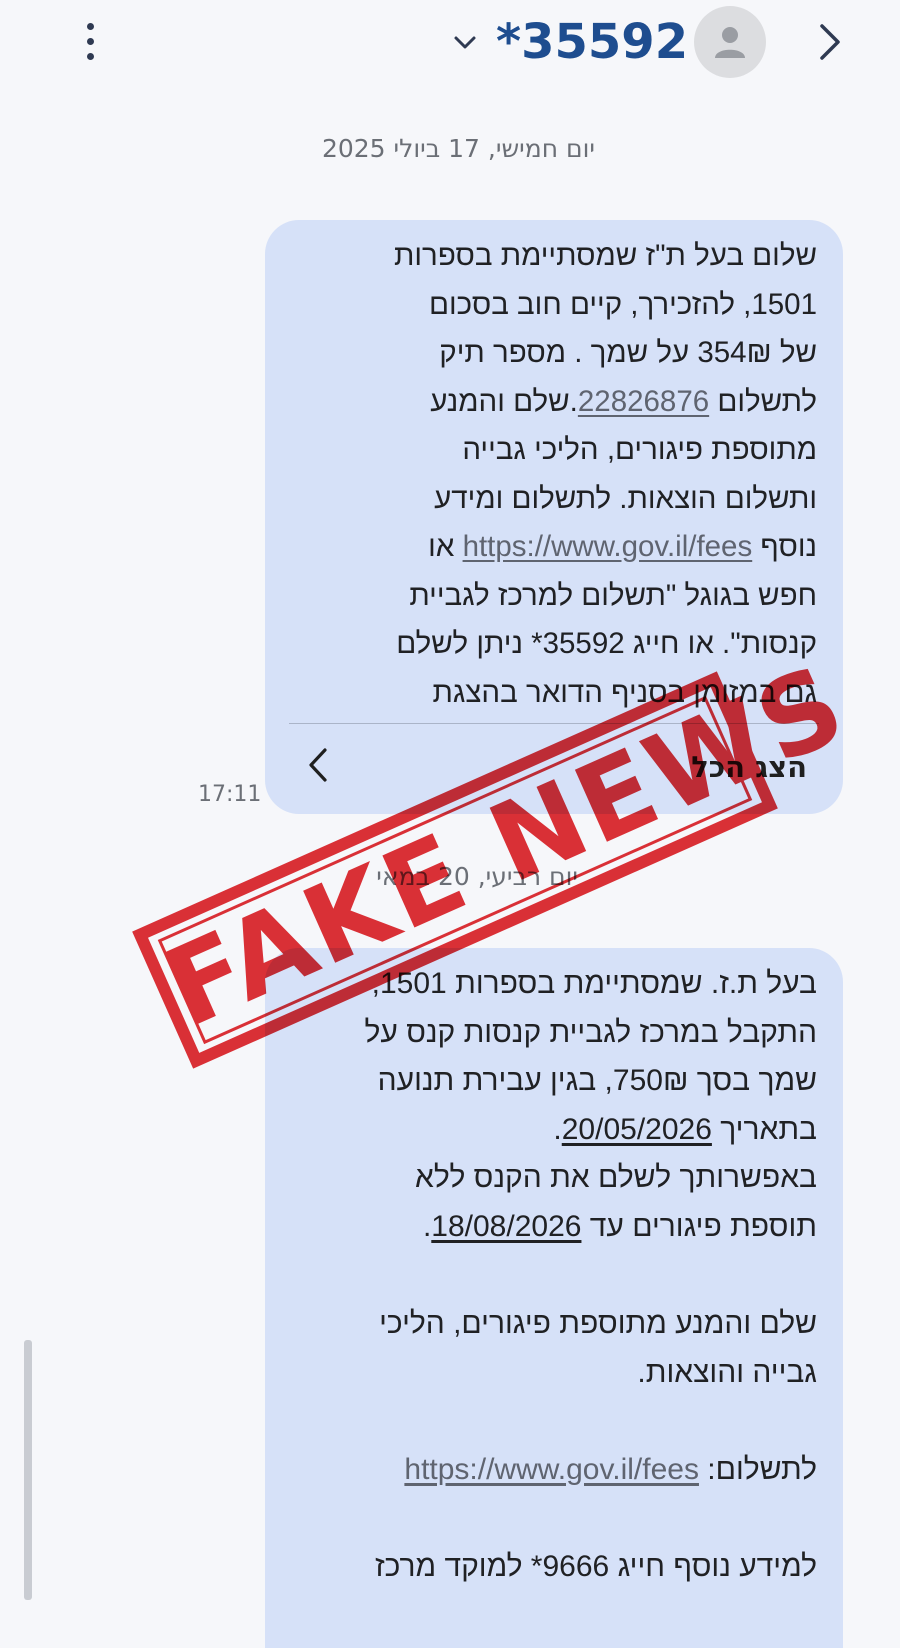 This screenshot has width=900, height=1648. What do you see at coordinates (727, 1372) in the screenshot?
I see `message-line: גבייה והוצאות.` at bounding box center [727, 1372].